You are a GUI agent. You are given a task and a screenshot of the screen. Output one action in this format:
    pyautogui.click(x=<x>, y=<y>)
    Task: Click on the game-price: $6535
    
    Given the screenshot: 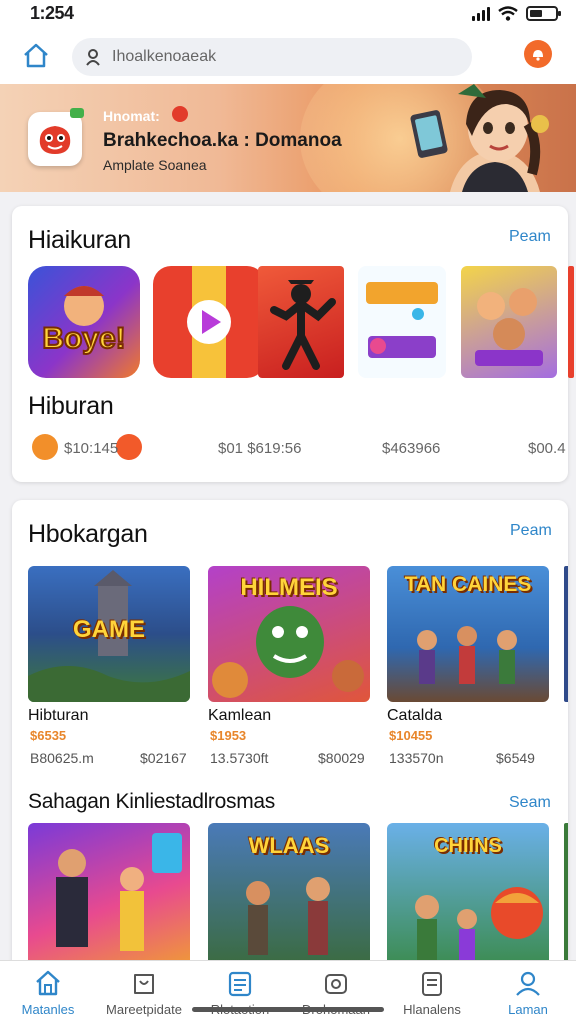 What is the action you would take?
    pyautogui.click(x=48, y=735)
    